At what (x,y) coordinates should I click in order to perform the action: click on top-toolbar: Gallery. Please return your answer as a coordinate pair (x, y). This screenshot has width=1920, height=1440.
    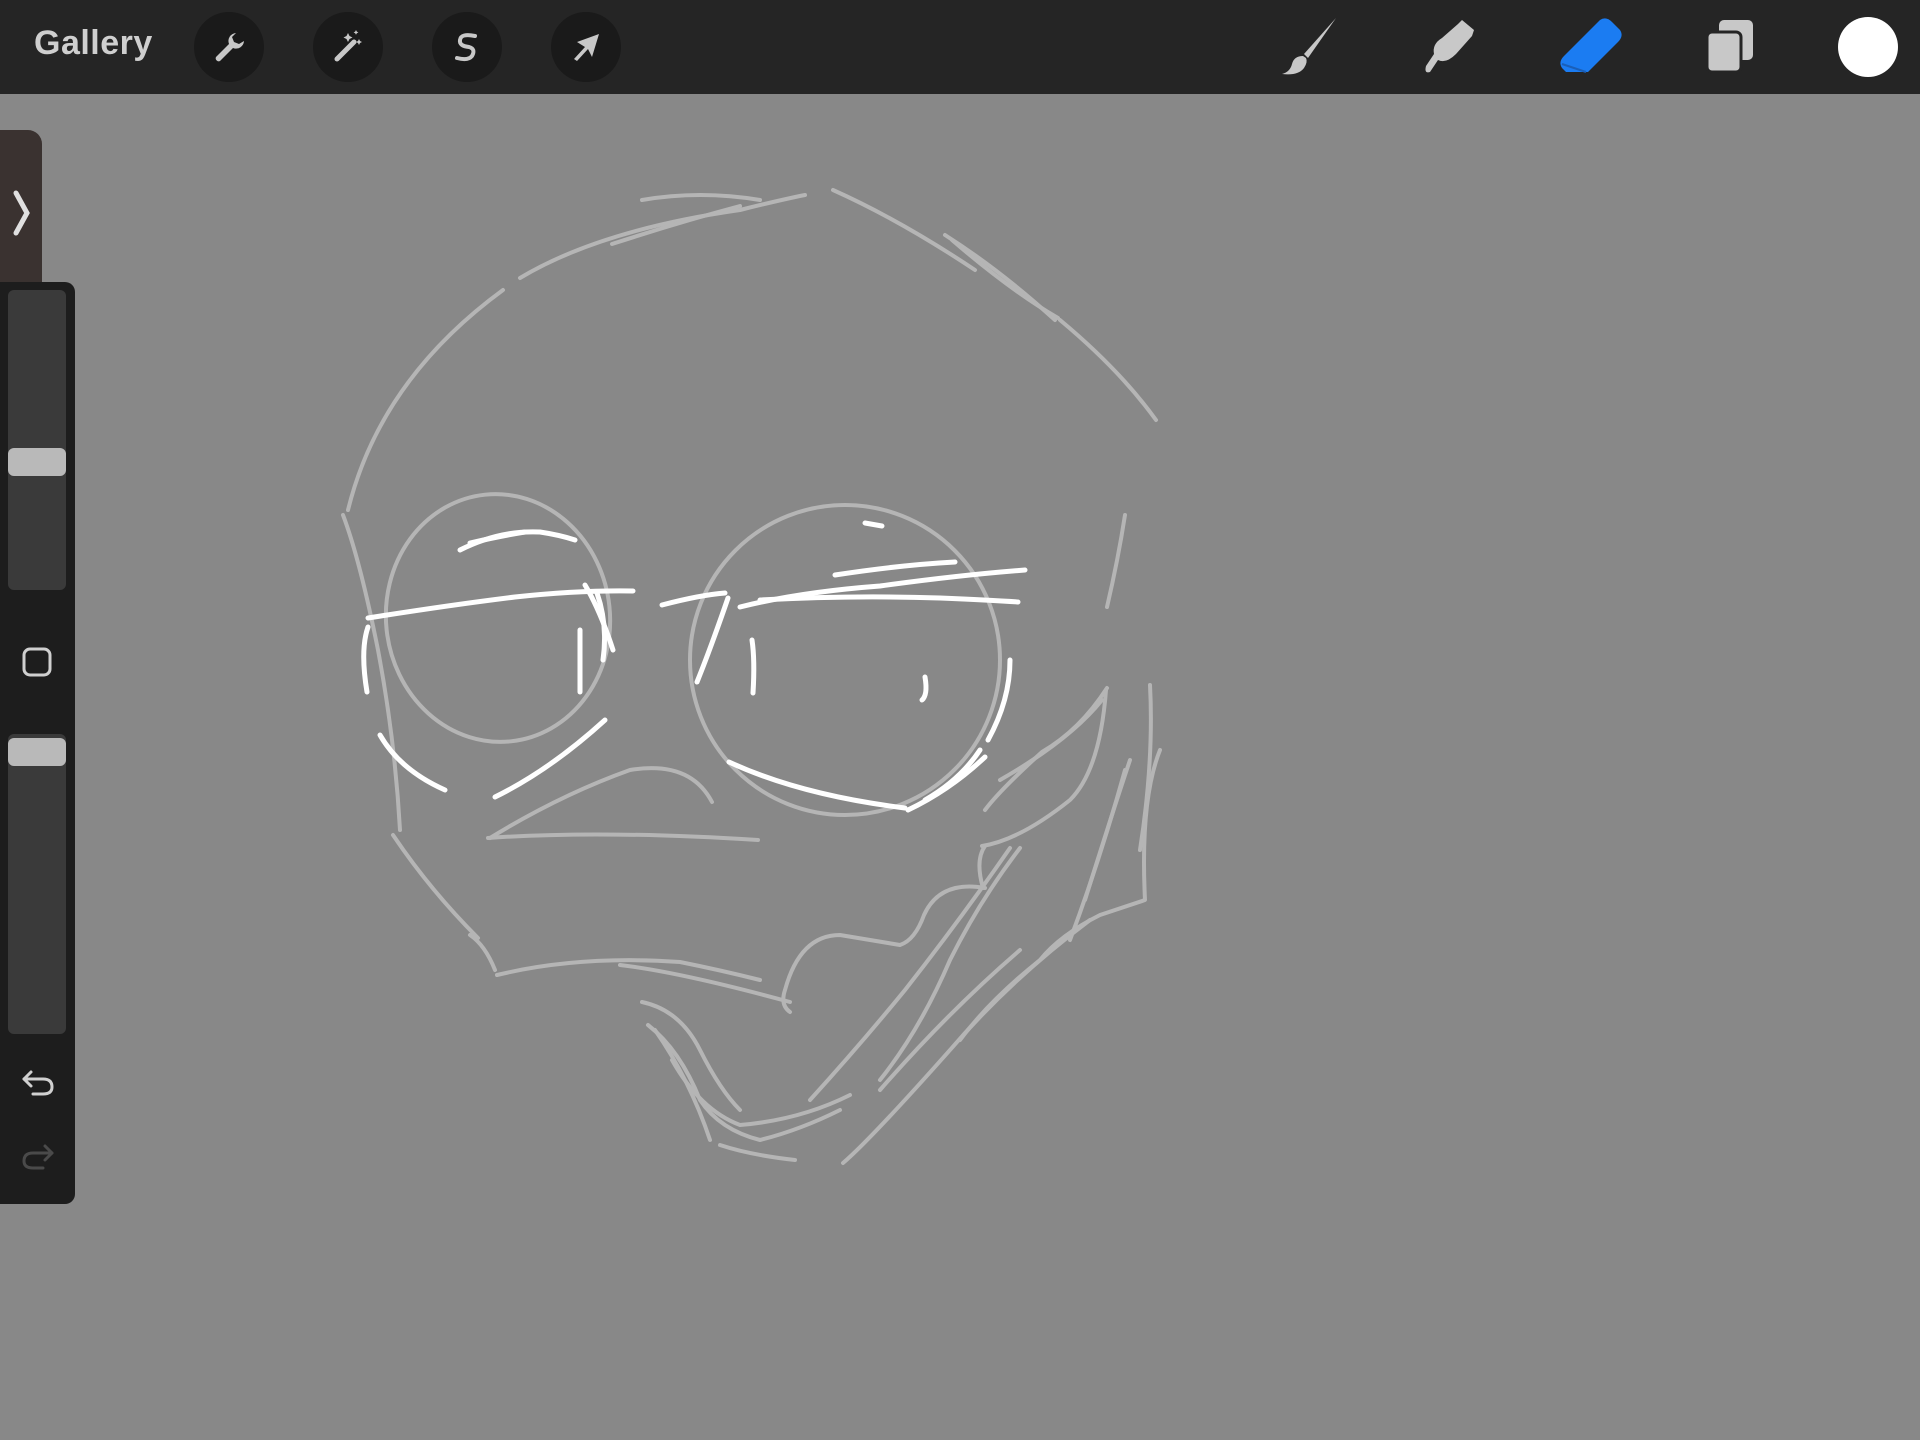
    Looking at the image, I should click on (960, 47).